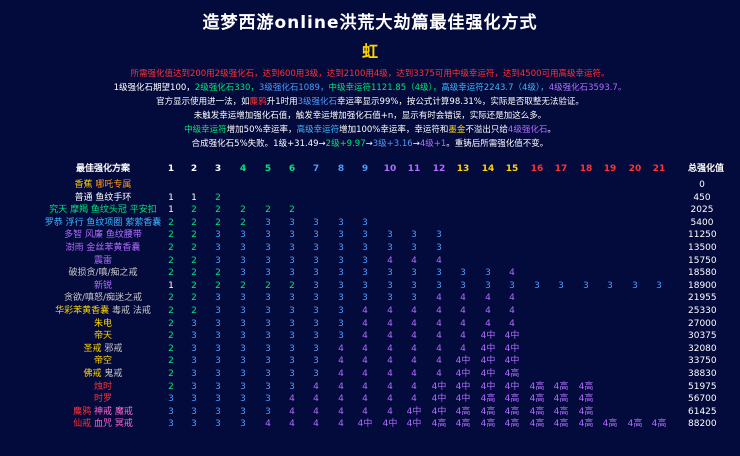 This screenshot has width=740, height=456. What do you see at coordinates (702, 324) in the screenshot?
I see `row-total: 27000` at bounding box center [702, 324].